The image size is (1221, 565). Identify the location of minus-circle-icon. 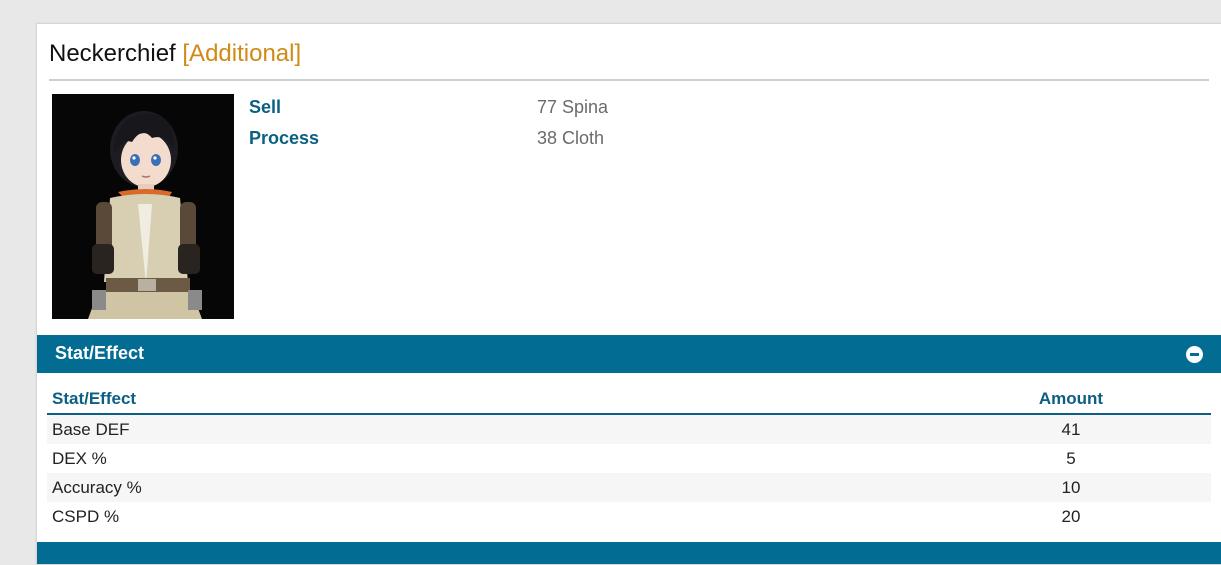
(1194, 354).